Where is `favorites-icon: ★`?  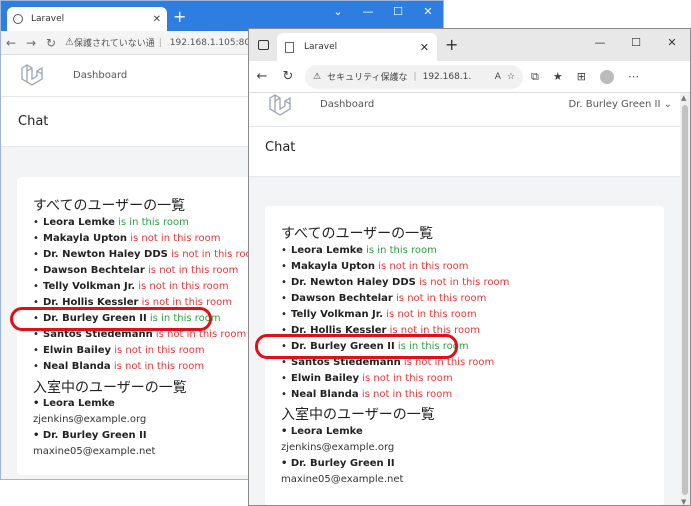 favorites-icon: ★ is located at coordinates (558, 77).